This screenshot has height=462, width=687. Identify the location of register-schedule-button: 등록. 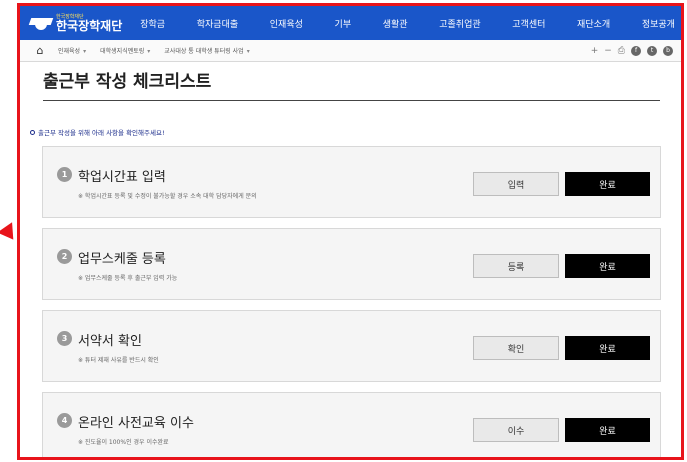
(516, 266).